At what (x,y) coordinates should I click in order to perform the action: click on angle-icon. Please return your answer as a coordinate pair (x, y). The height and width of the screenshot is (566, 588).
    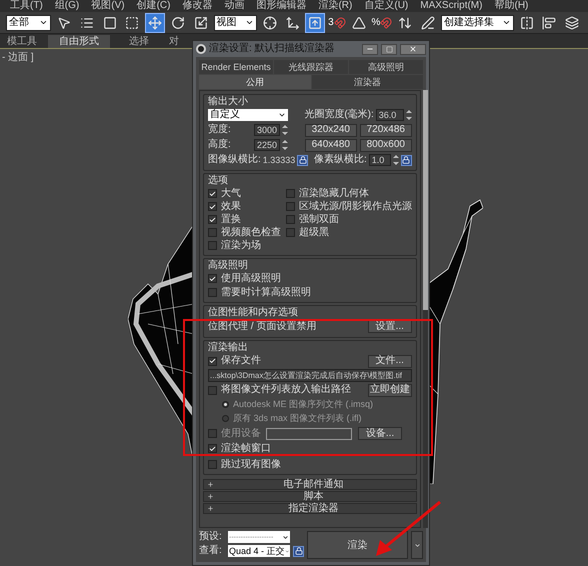
    Looking at the image, I should click on (359, 23).